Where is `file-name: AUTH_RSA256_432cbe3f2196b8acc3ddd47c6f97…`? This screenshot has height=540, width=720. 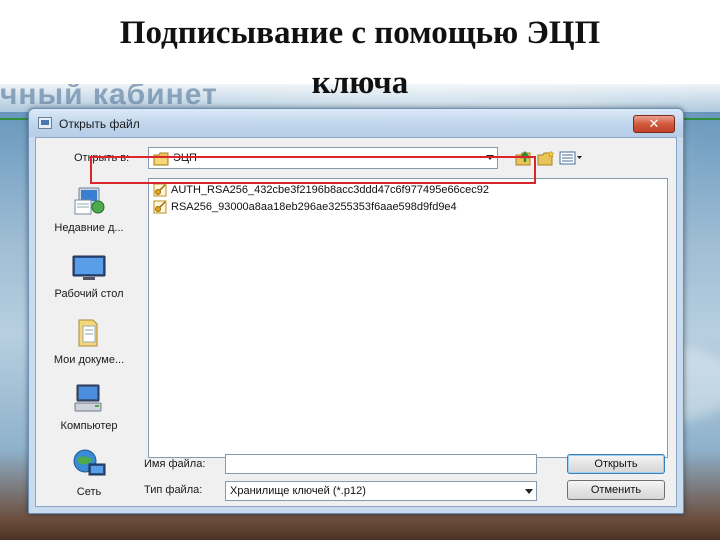 file-name: AUTH_RSA256_432cbe3f2196b8acc3ddd47c6f97… is located at coordinates (330, 190).